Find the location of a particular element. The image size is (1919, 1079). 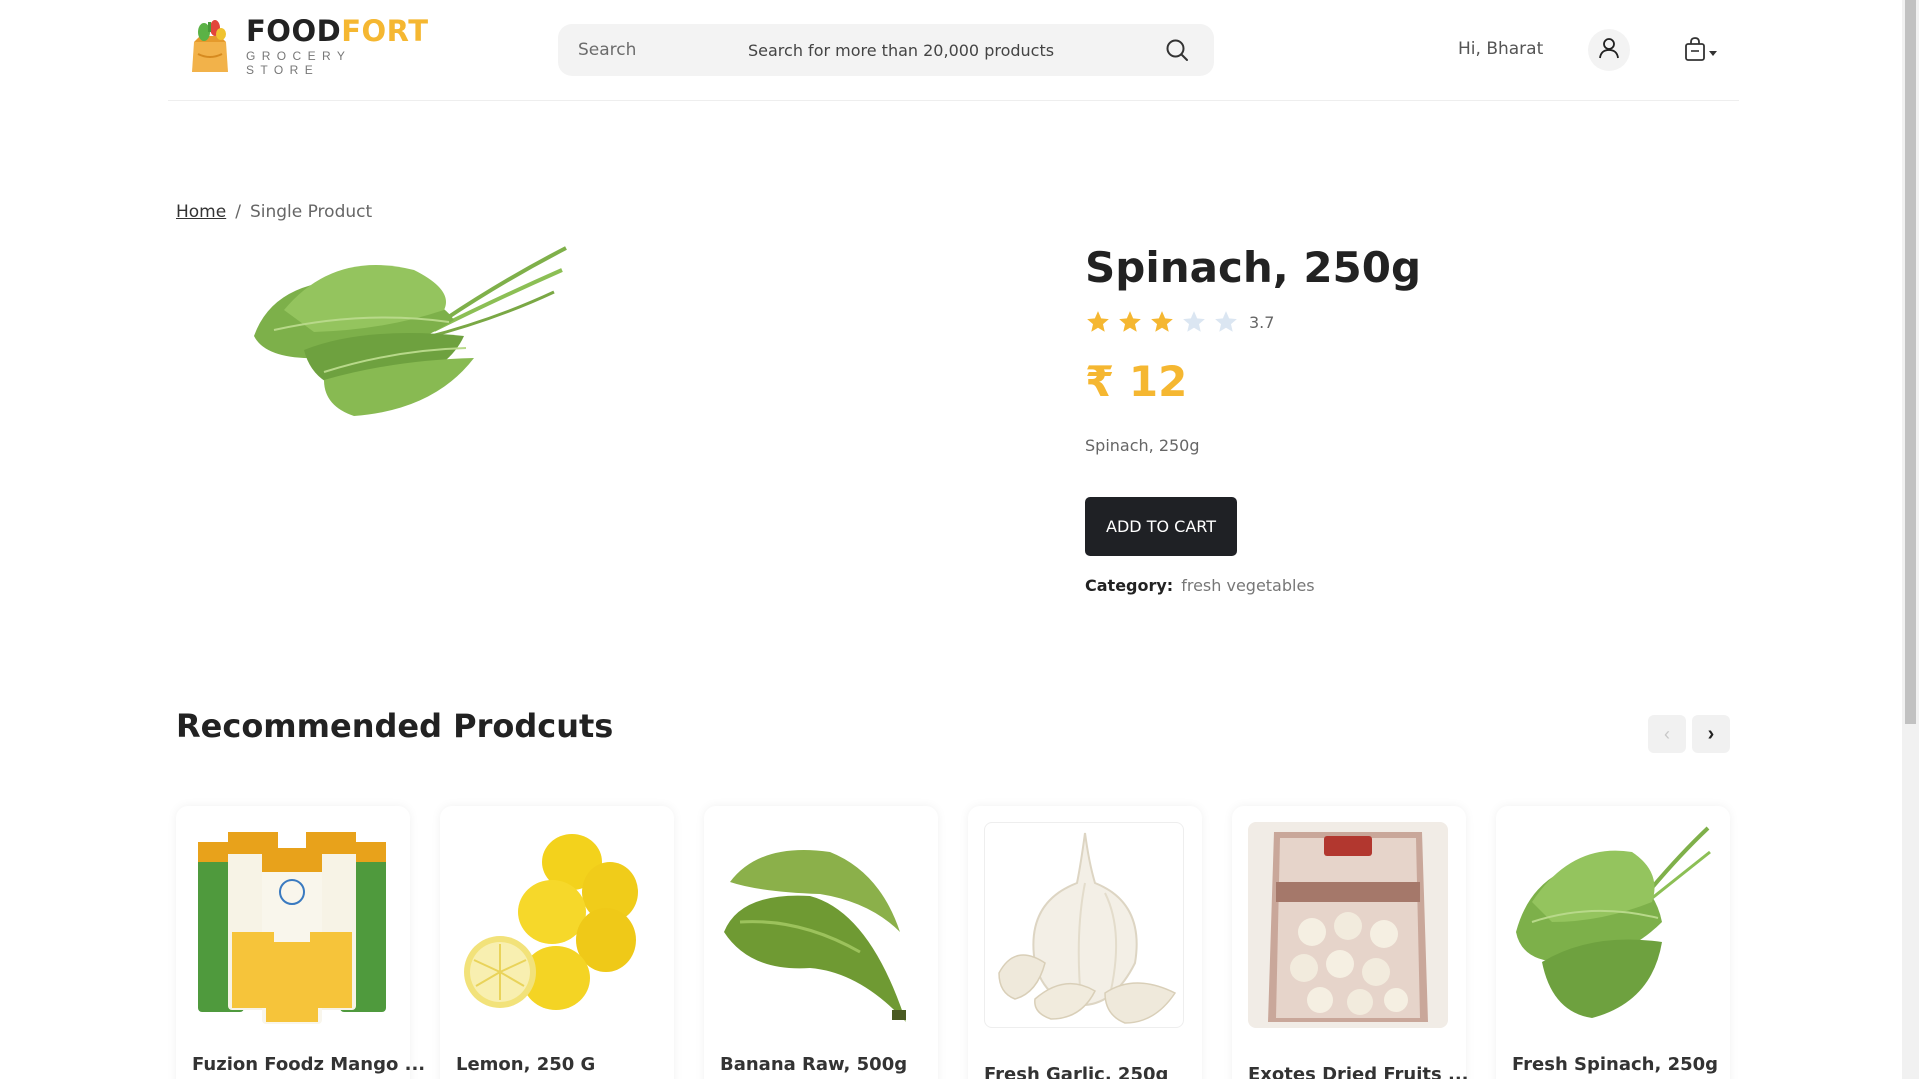

breadcrumb-home-link: Home is located at coordinates (201, 212).